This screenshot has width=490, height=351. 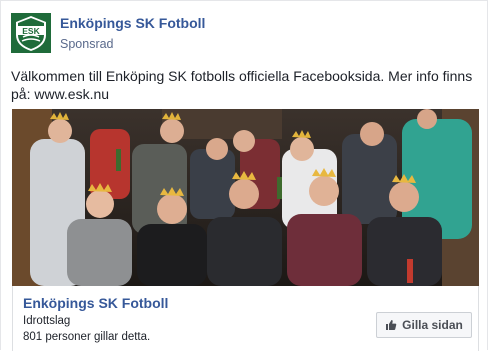 What do you see at coordinates (432, 325) in the screenshot?
I see `like-button-label: Gilla sidan` at bounding box center [432, 325].